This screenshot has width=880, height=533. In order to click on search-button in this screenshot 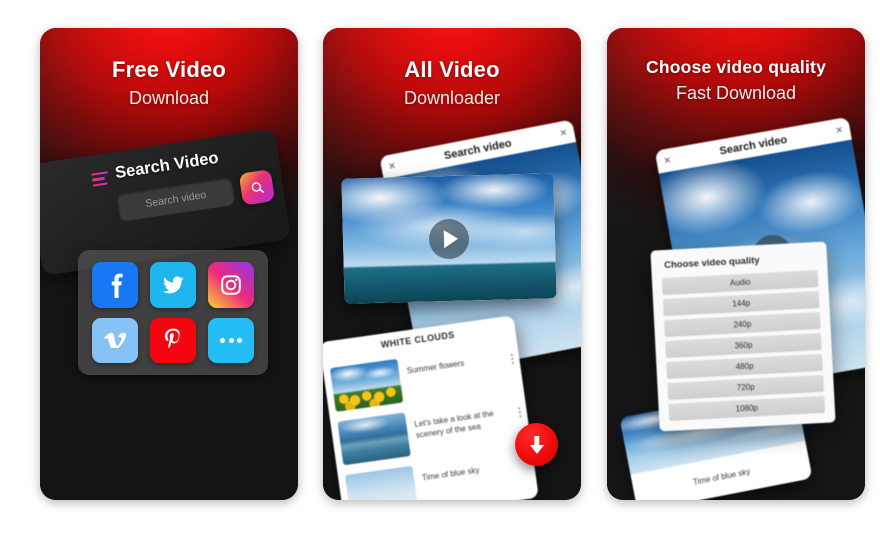, I will do `click(257, 187)`.